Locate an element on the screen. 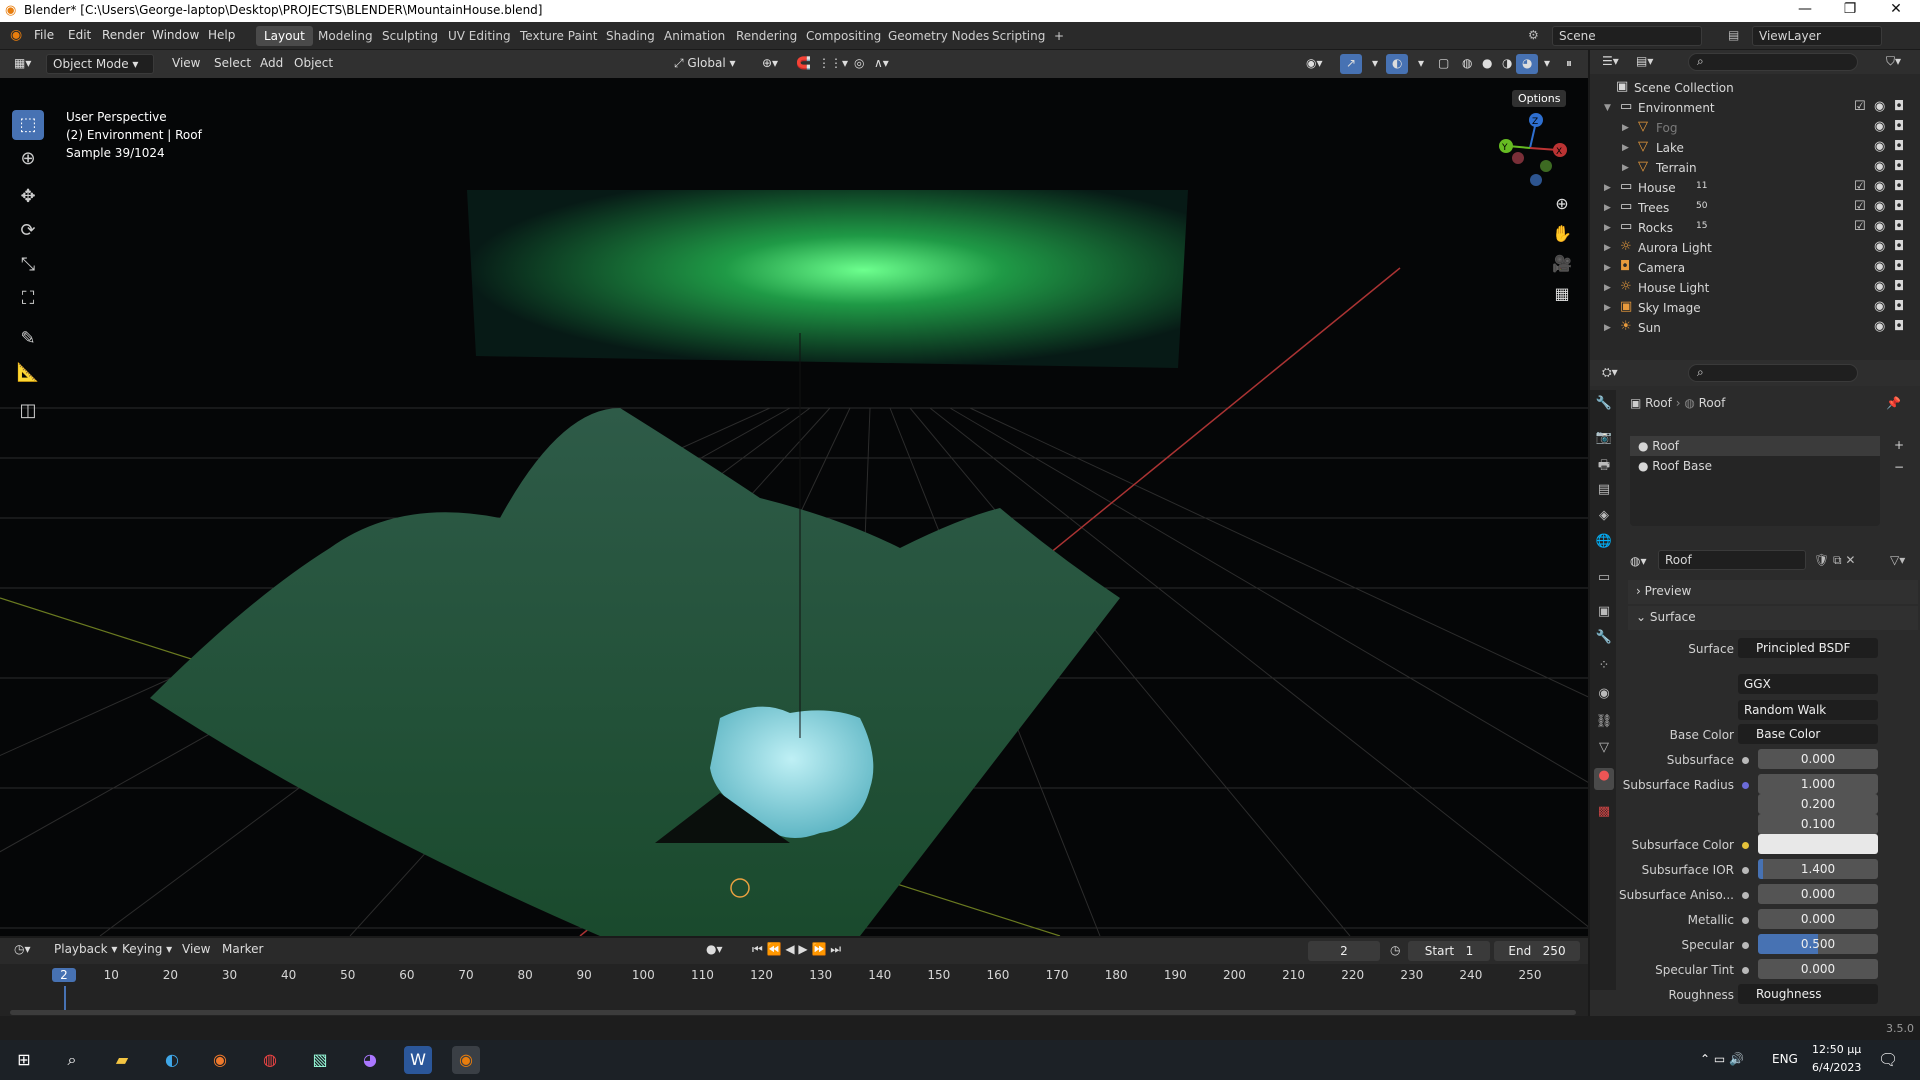  surface-shader-field: Principled BSDF is located at coordinates (1808, 648).